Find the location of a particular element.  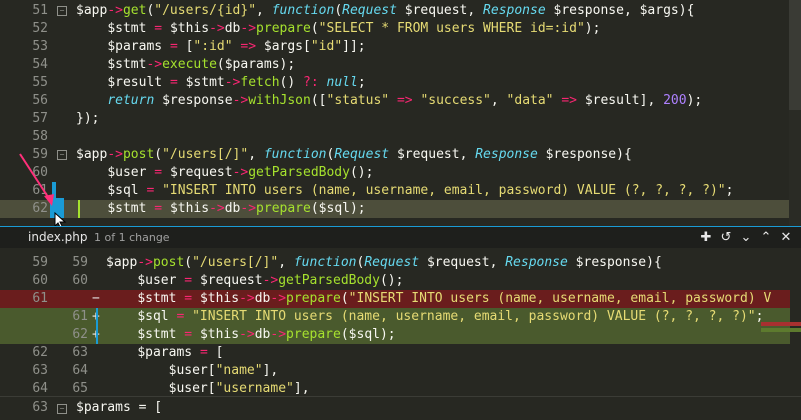

editor-line: 62 $stmt = $this->db->prepare($sql); is located at coordinates (395, 209).